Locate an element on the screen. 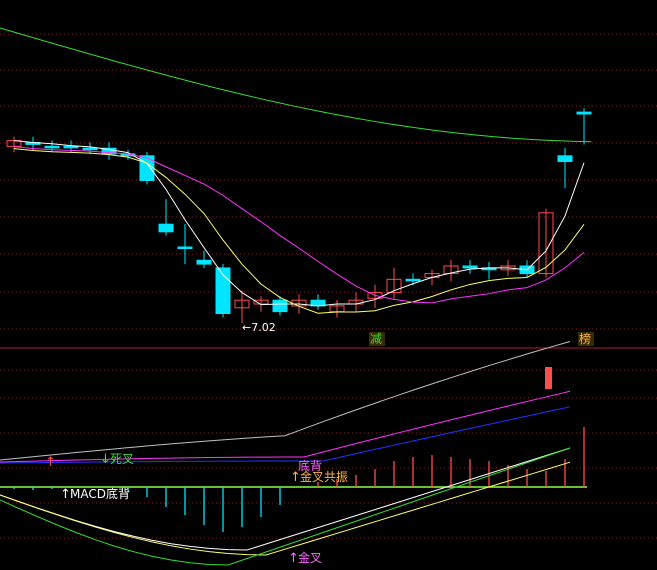 The width and height of the screenshot is (657, 570). signal-label: MACD底背 is located at coordinates (100, 493).